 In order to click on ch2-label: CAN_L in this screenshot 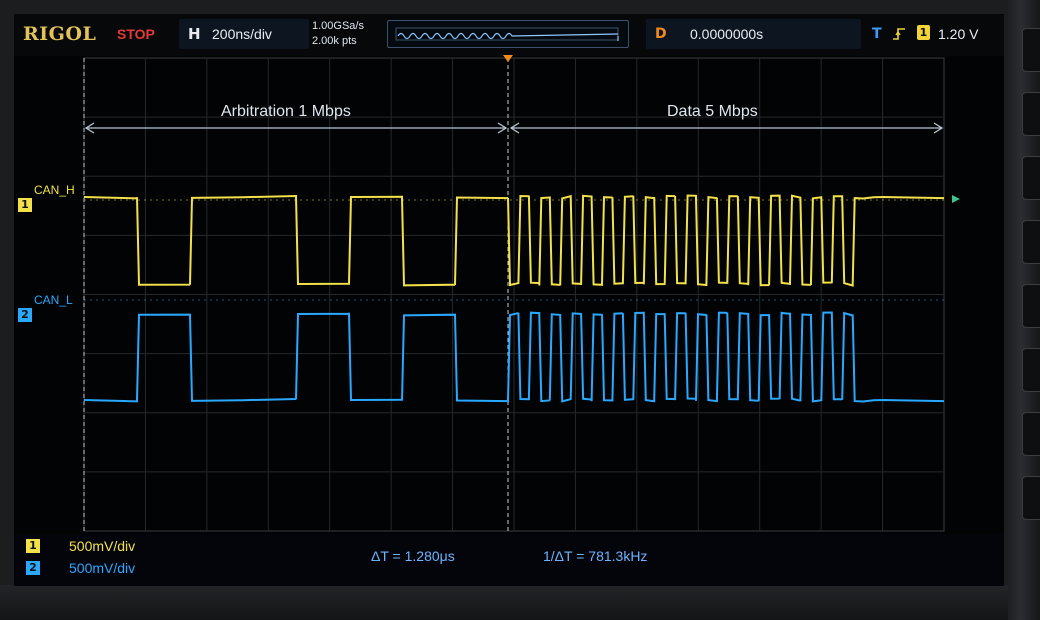, I will do `click(53, 300)`.